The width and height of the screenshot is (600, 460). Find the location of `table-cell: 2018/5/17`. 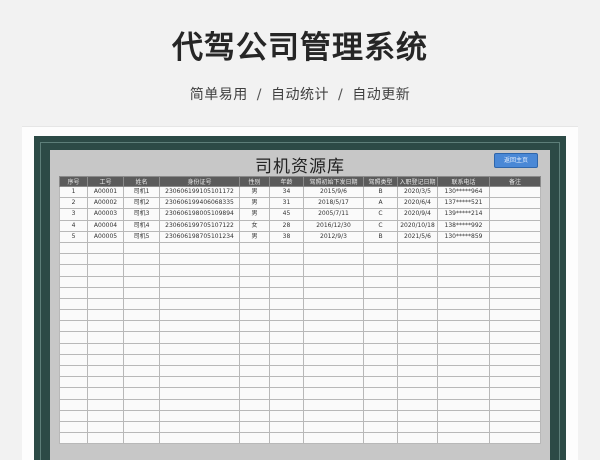

table-cell: 2018/5/17 is located at coordinates (333, 203).